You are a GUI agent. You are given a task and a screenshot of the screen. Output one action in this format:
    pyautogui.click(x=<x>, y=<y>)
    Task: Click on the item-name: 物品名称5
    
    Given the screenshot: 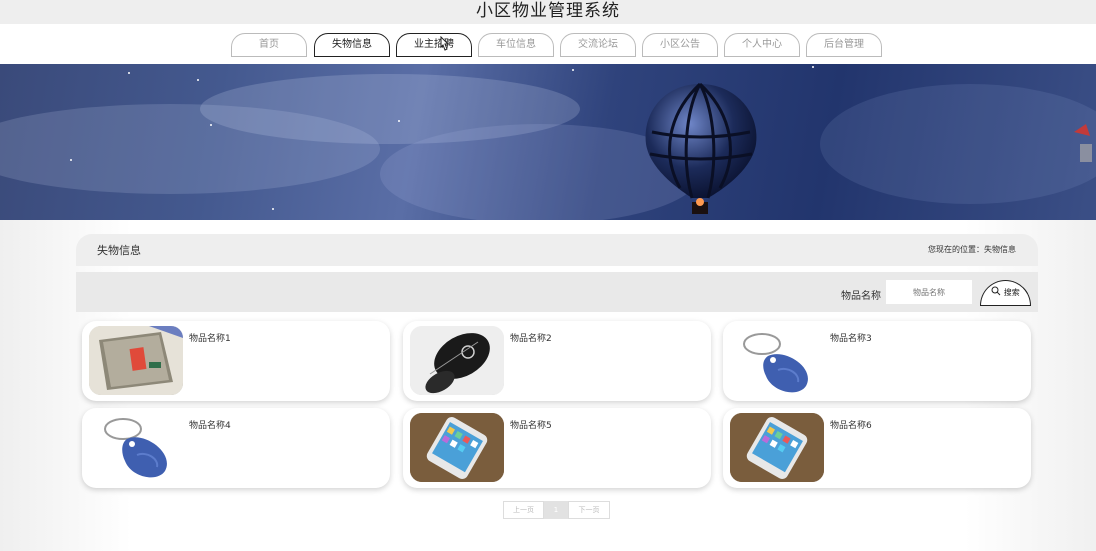 What is the action you would take?
    pyautogui.click(x=531, y=424)
    